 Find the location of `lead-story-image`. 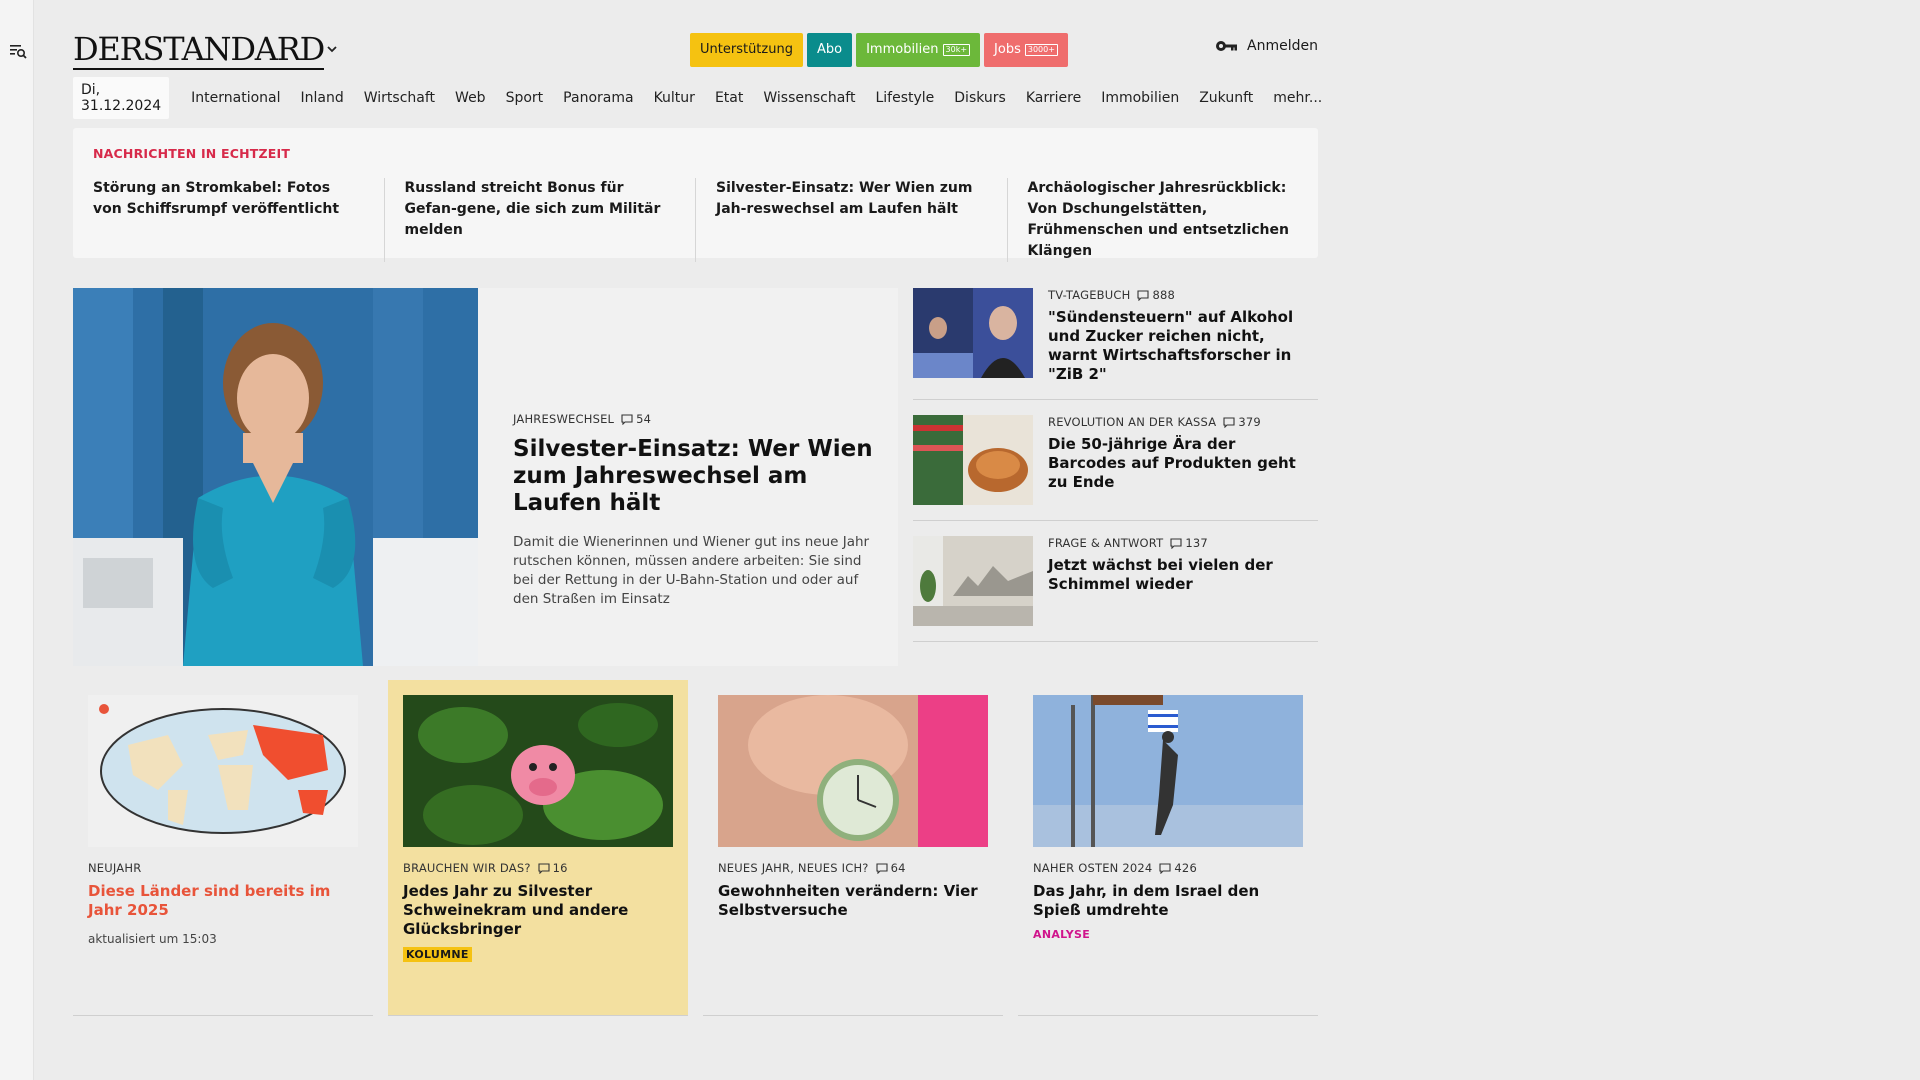

lead-story-image is located at coordinates (275, 477).